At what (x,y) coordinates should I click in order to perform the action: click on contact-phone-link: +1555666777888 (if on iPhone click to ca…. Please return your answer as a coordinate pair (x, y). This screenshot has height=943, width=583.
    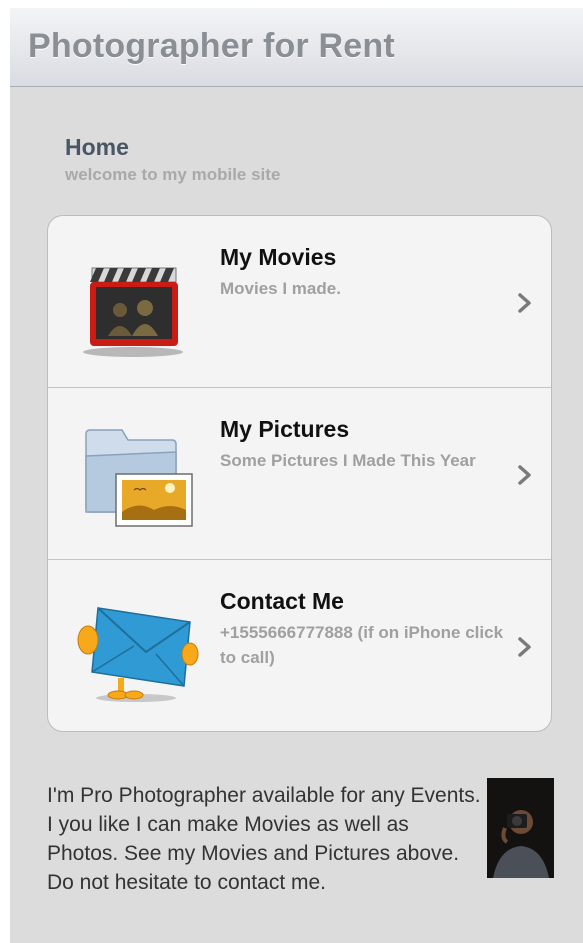
    Looking at the image, I should click on (365, 645).